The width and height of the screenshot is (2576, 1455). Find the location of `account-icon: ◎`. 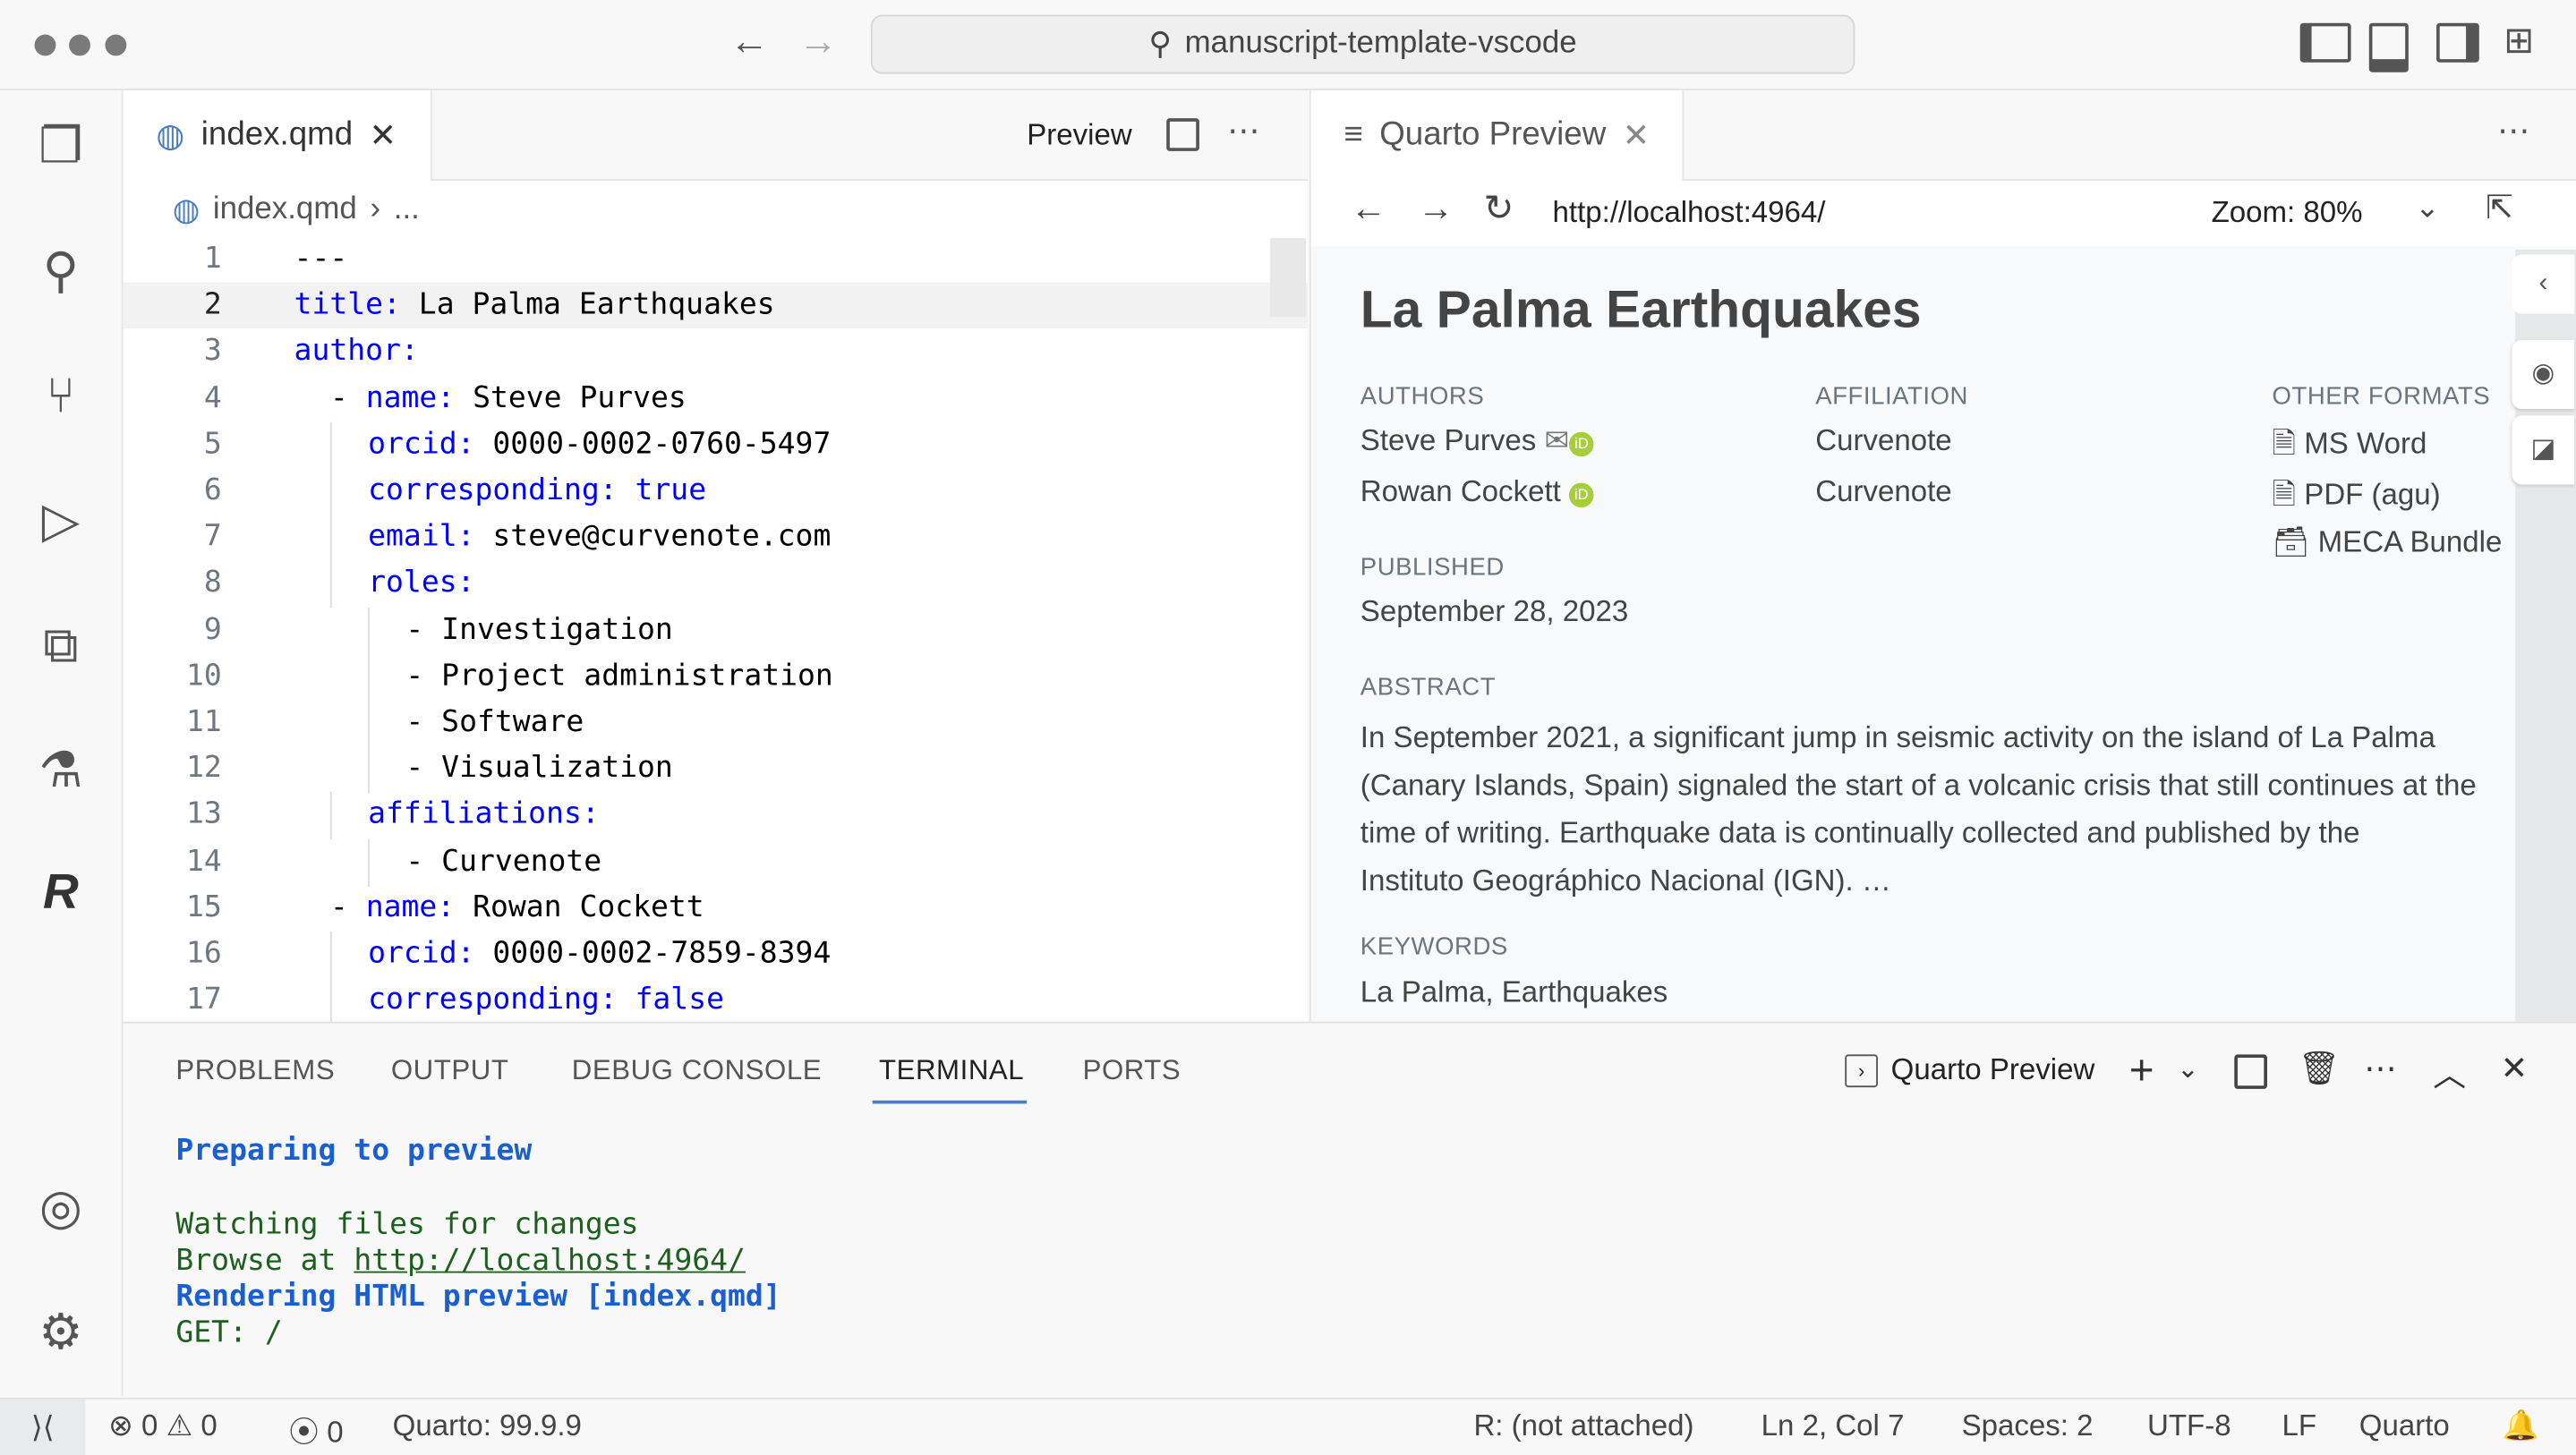

account-icon: ◎ is located at coordinates (60, 1208).